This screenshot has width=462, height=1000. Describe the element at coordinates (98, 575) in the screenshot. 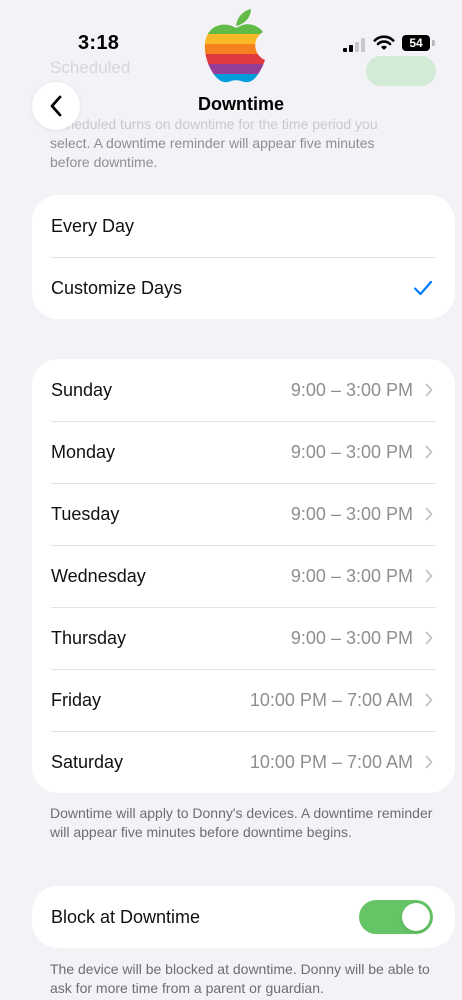

I see `day-label: Wednesday` at that location.